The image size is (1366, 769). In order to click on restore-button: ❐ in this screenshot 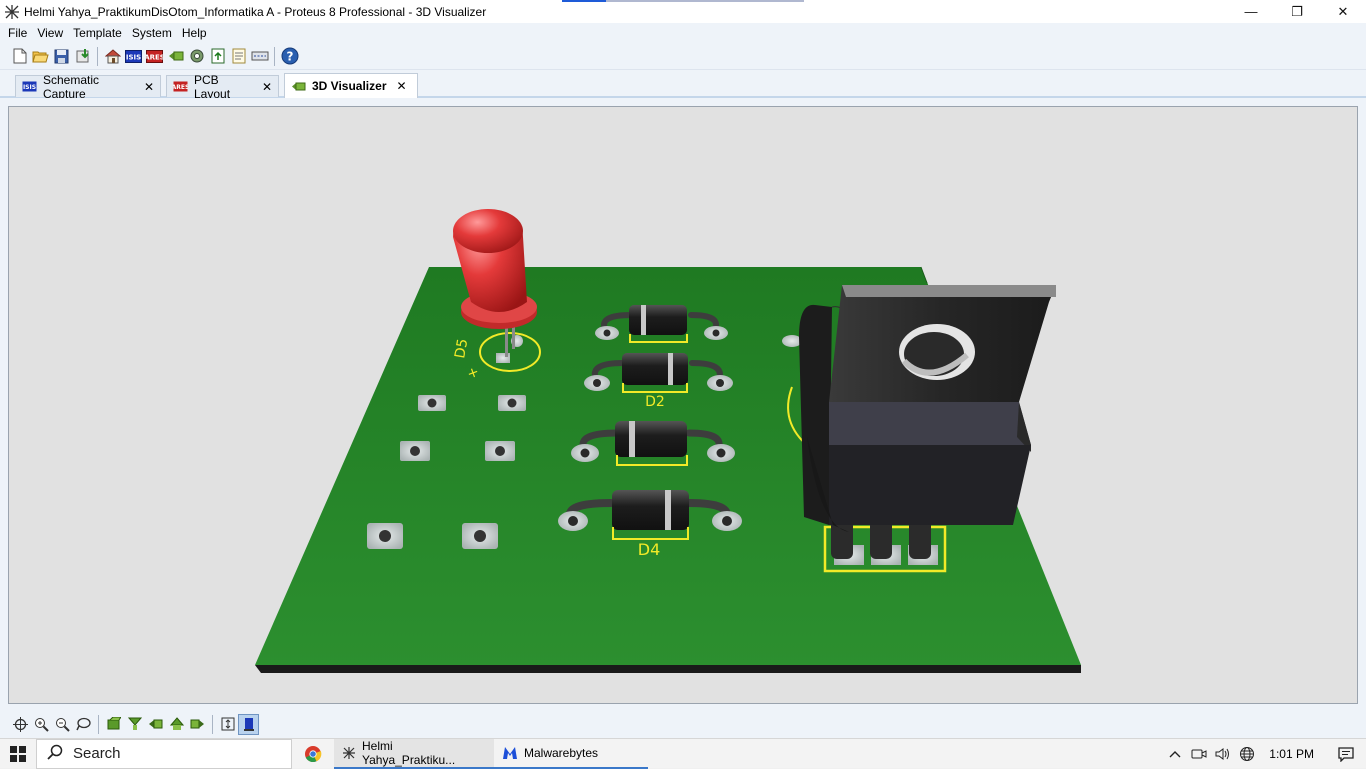, I will do `click(1297, 11)`.